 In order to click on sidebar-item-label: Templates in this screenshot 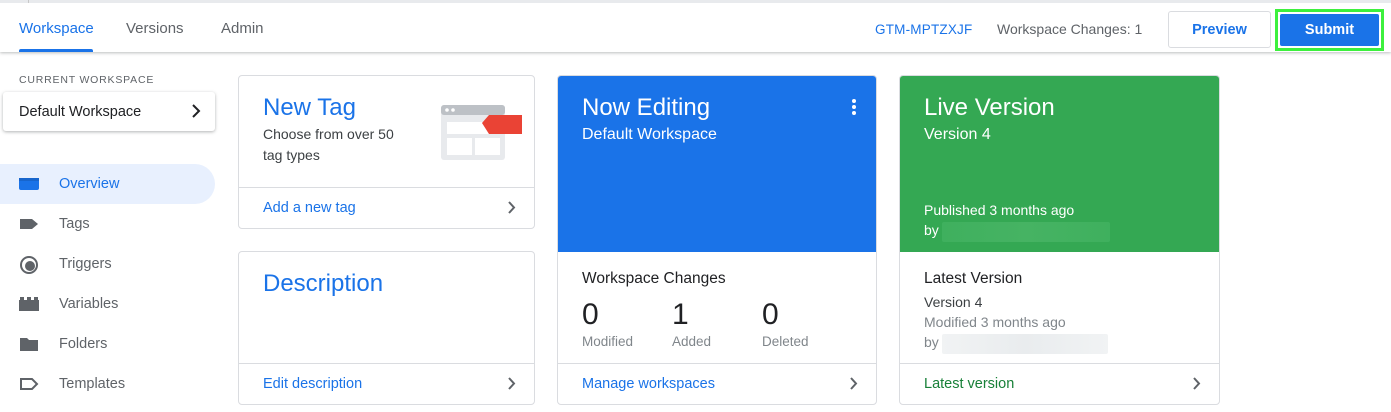, I will do `click(92, 384)`.